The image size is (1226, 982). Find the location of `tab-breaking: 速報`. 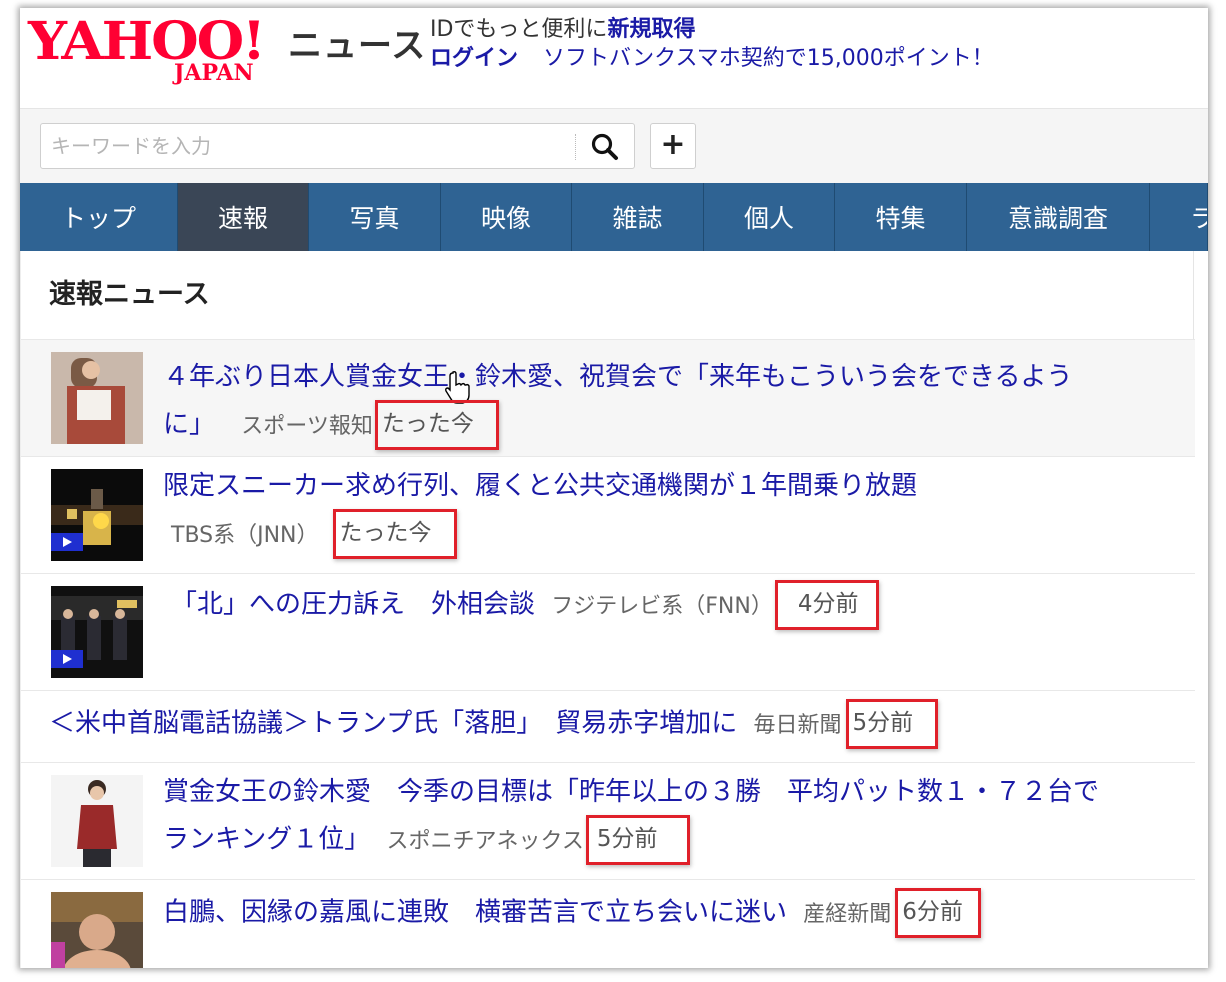

tab-breaking: 速報 is located at coordinates (243, 217).